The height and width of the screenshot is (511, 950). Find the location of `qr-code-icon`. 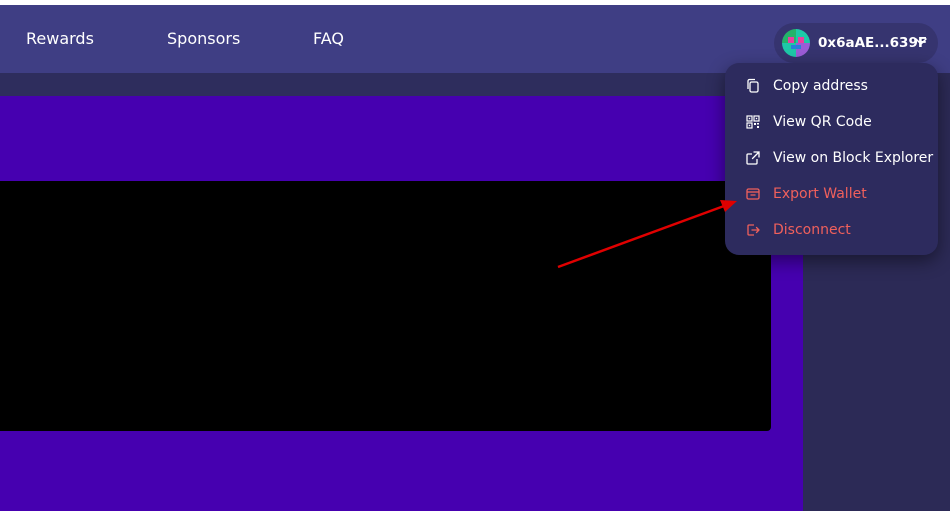

qr-code-icon is located at coordinates (753, 122).